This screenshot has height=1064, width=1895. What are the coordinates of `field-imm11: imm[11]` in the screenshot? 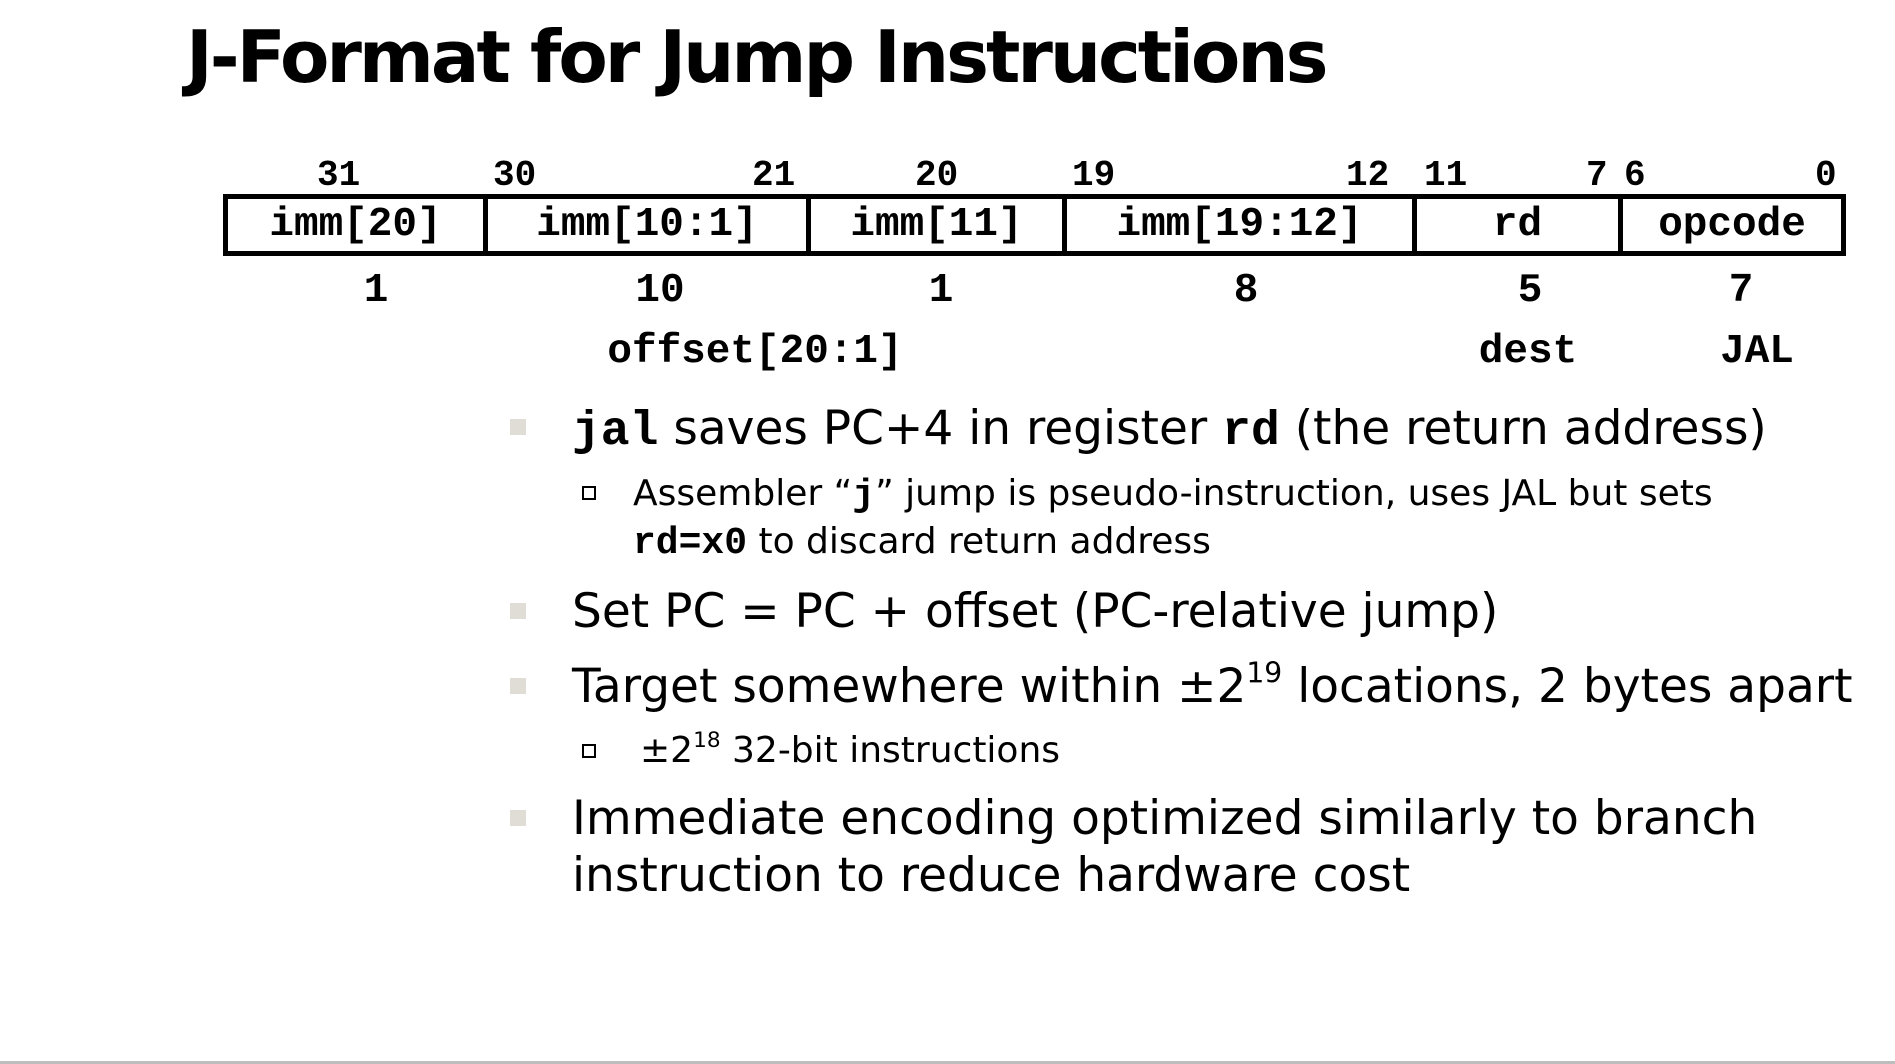 It's located at (939, 225).